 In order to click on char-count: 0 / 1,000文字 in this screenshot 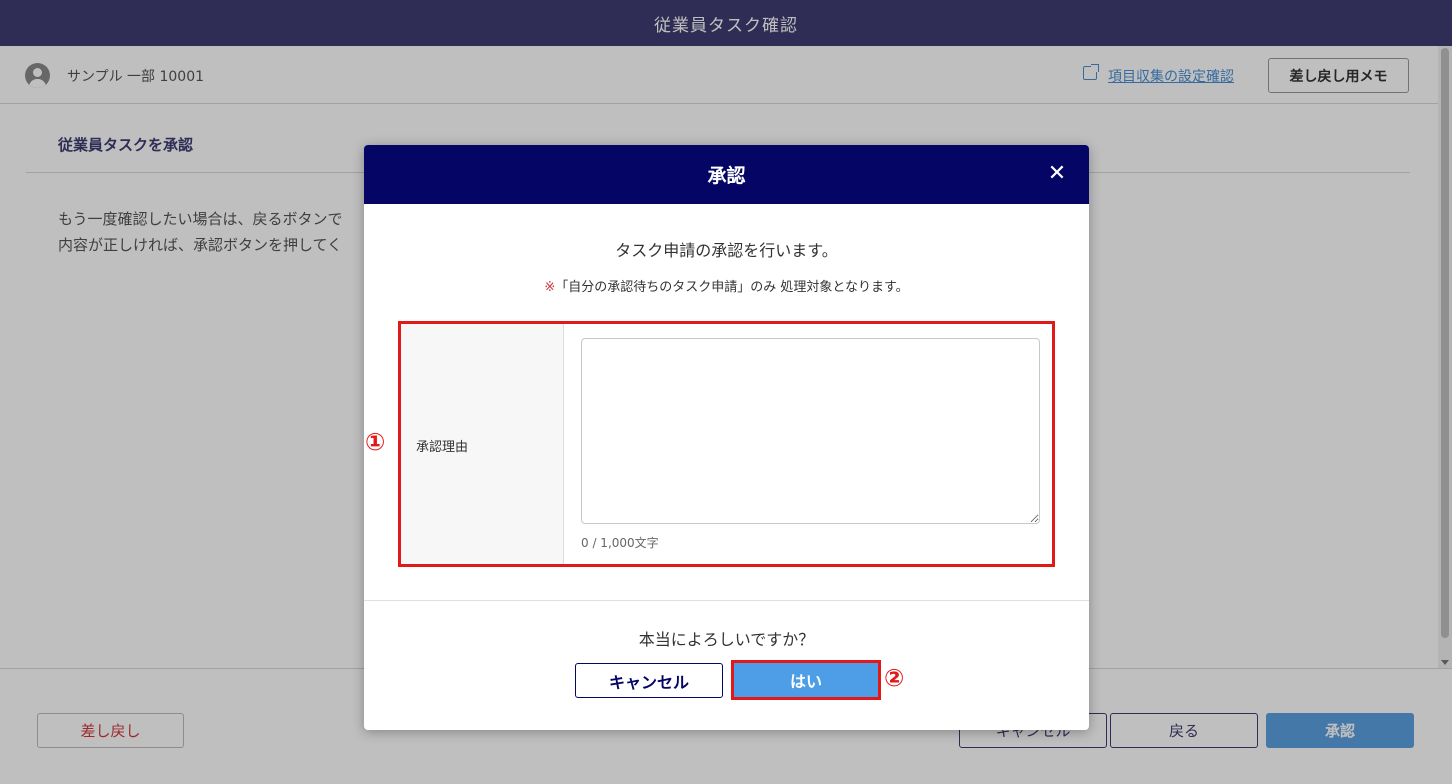, I will do `click(620, 543)`.